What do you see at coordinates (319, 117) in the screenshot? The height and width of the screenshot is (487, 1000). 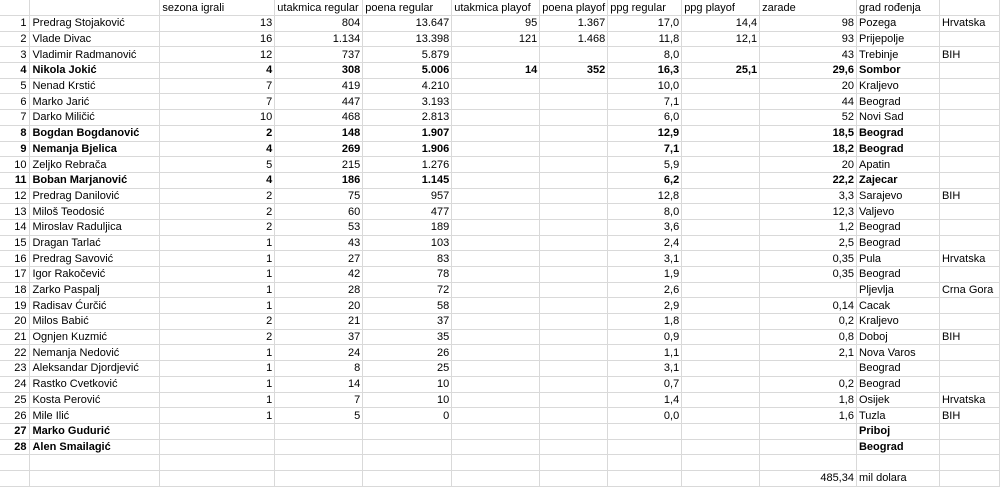 I see `regular-games-cell: 468` at bounding box center [319, 117].